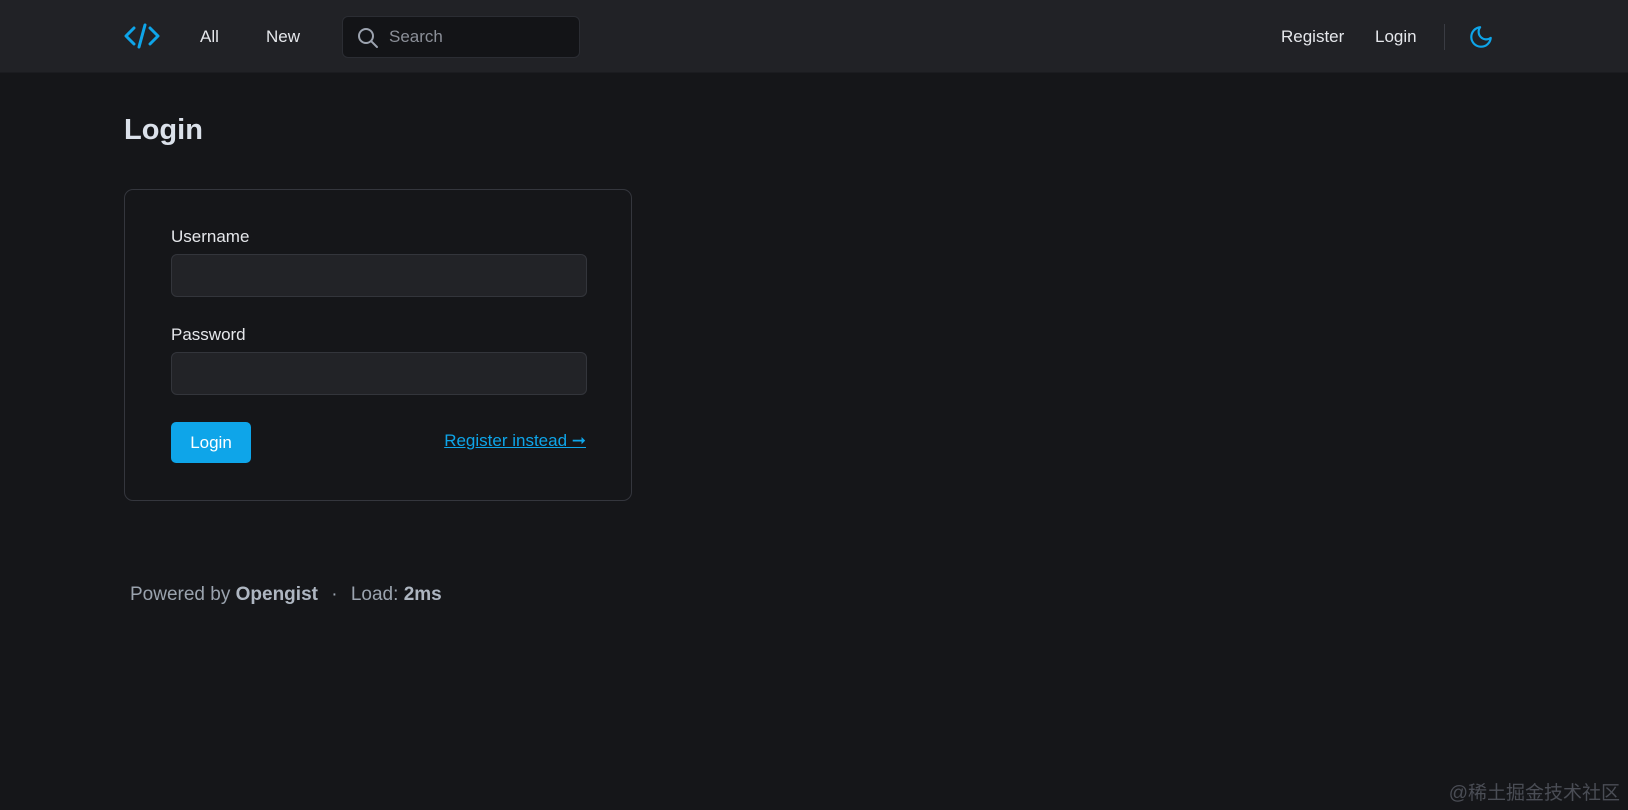  What do you see at coordinates (379, 275) in the screenshot?
I see `username-input` at bounding box center [379, 275].